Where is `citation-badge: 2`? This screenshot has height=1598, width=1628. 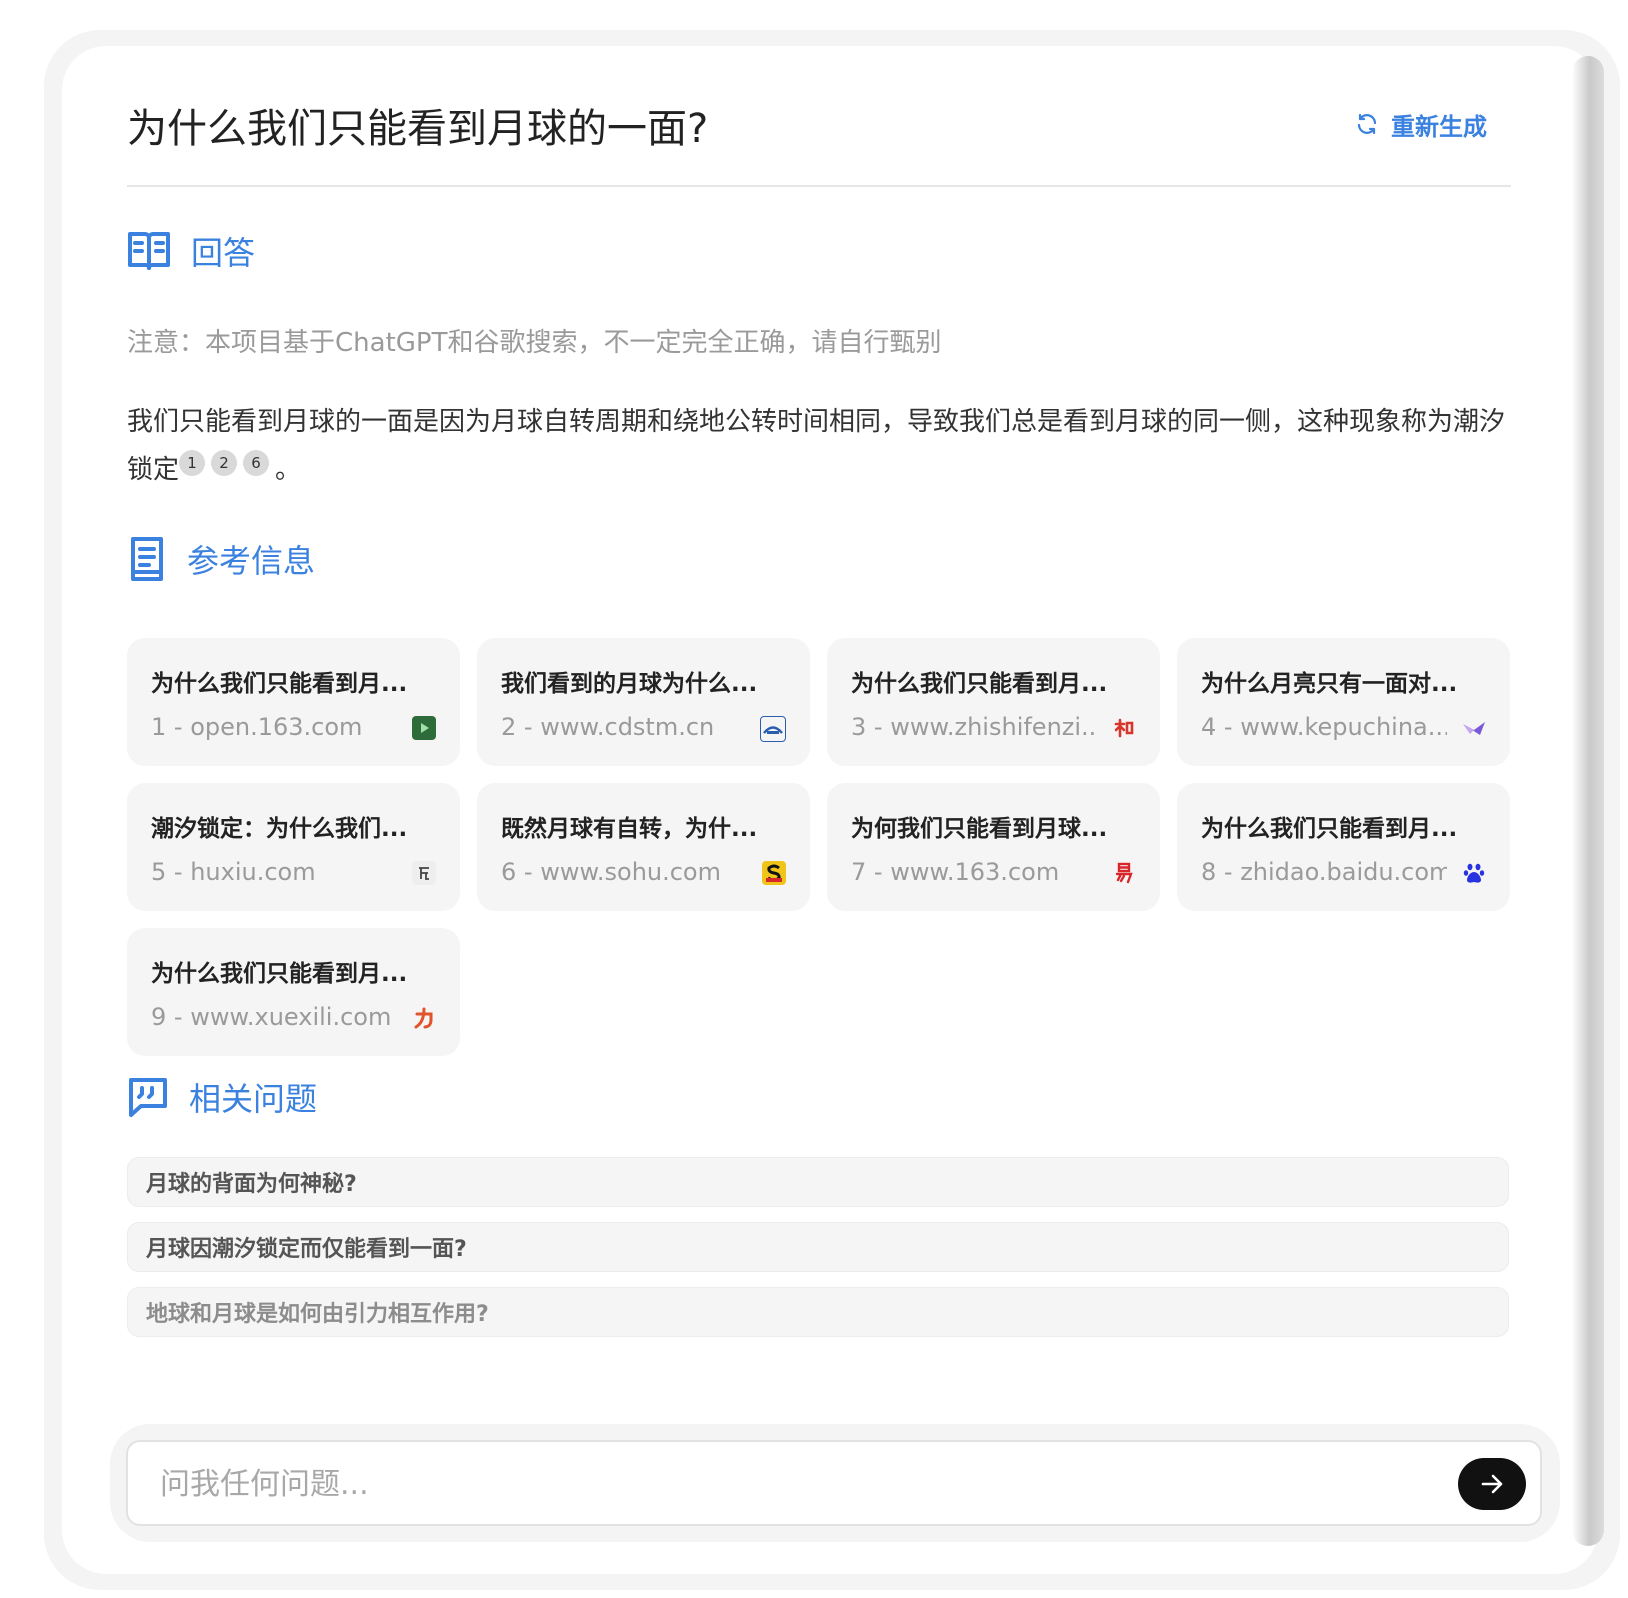
citation-badge: 2 is located at coordinates (224, 463).